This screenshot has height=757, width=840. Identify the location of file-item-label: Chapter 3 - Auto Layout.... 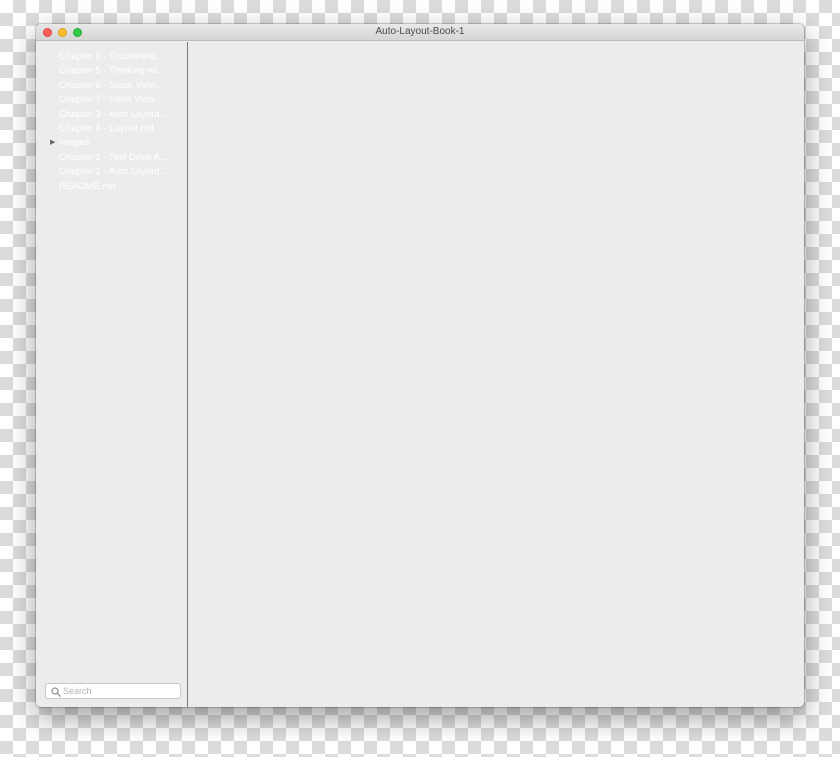
(113, 114).